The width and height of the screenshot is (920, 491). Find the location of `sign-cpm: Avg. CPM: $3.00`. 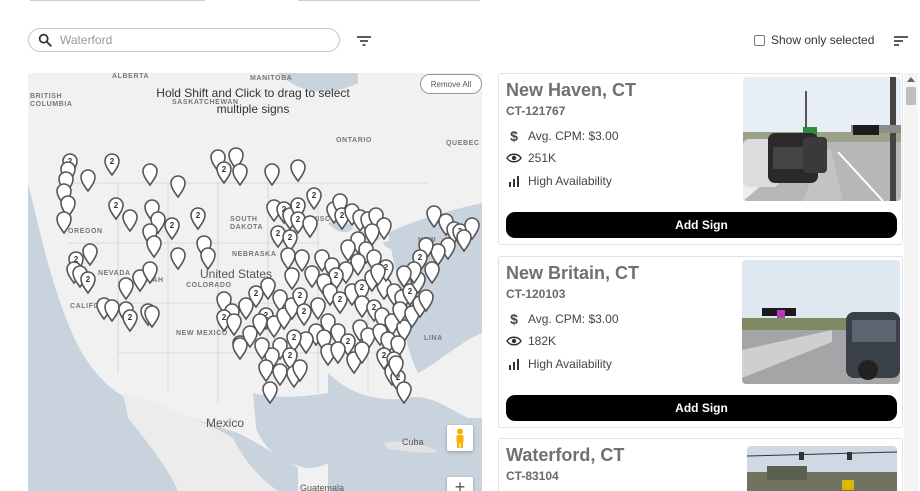

sign-cpm: Avg. CPM: $3.00 is located at coordinates (573, 319).